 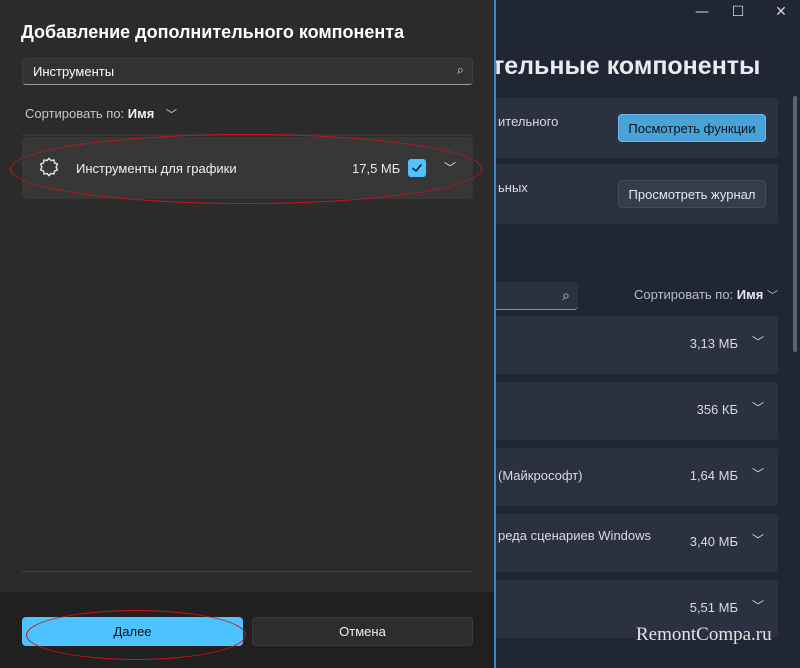 I want to click on checkmark-icon, so click(x=417, y=168).